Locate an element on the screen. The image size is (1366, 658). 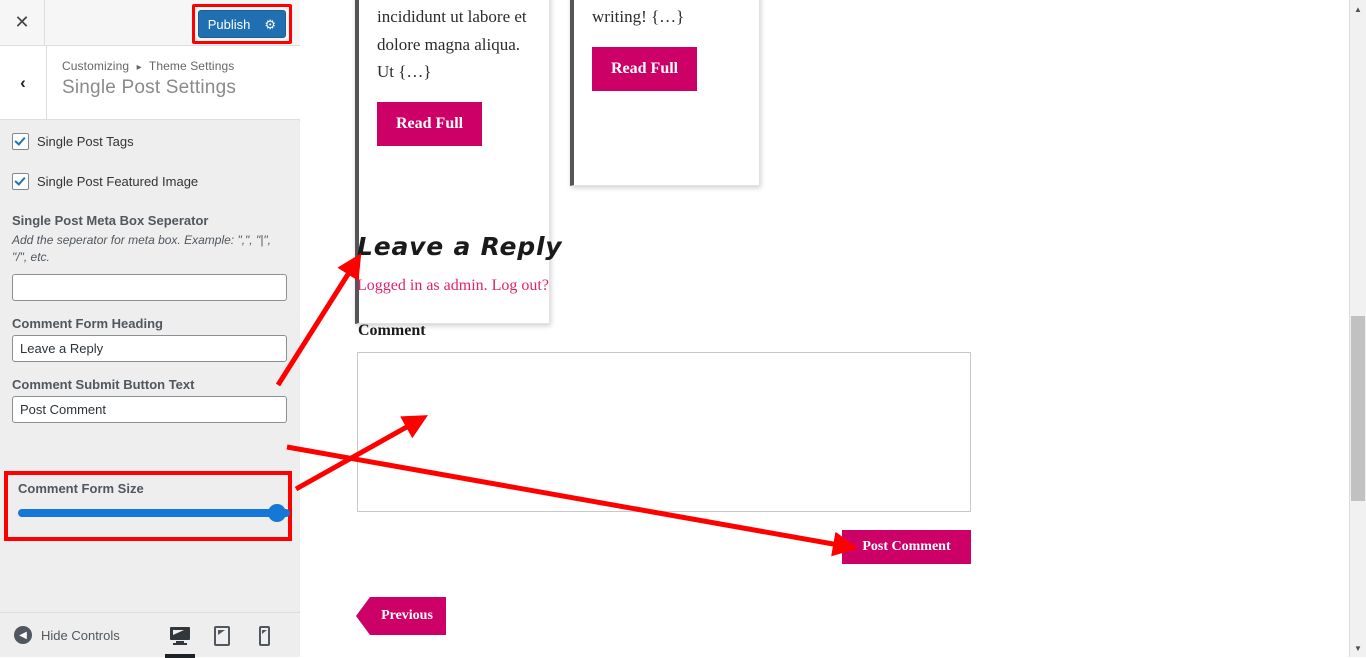
slider-thumb is located at coordinates (277, 513).